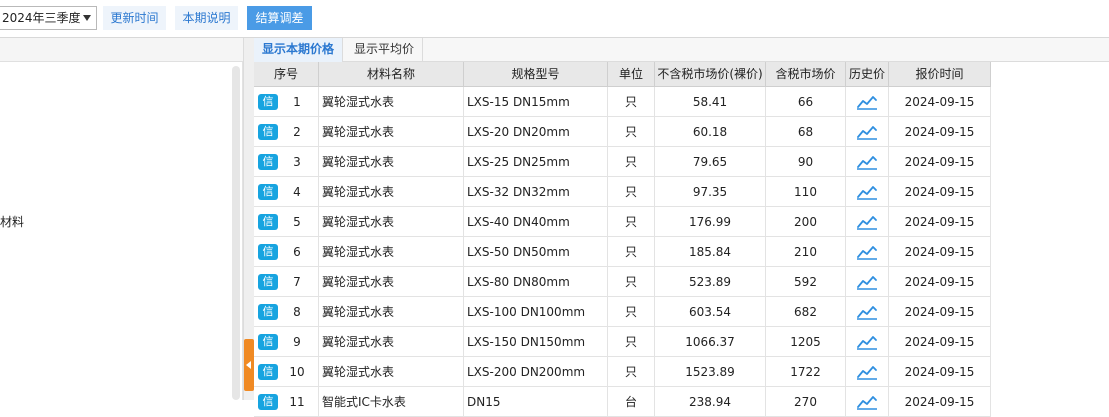 The image size is (1109, 417). What do you see at coordinates (806, 402) in the screenshot?
I see `price-inc-tax-cell: 270` at bounding box center [806, 402].